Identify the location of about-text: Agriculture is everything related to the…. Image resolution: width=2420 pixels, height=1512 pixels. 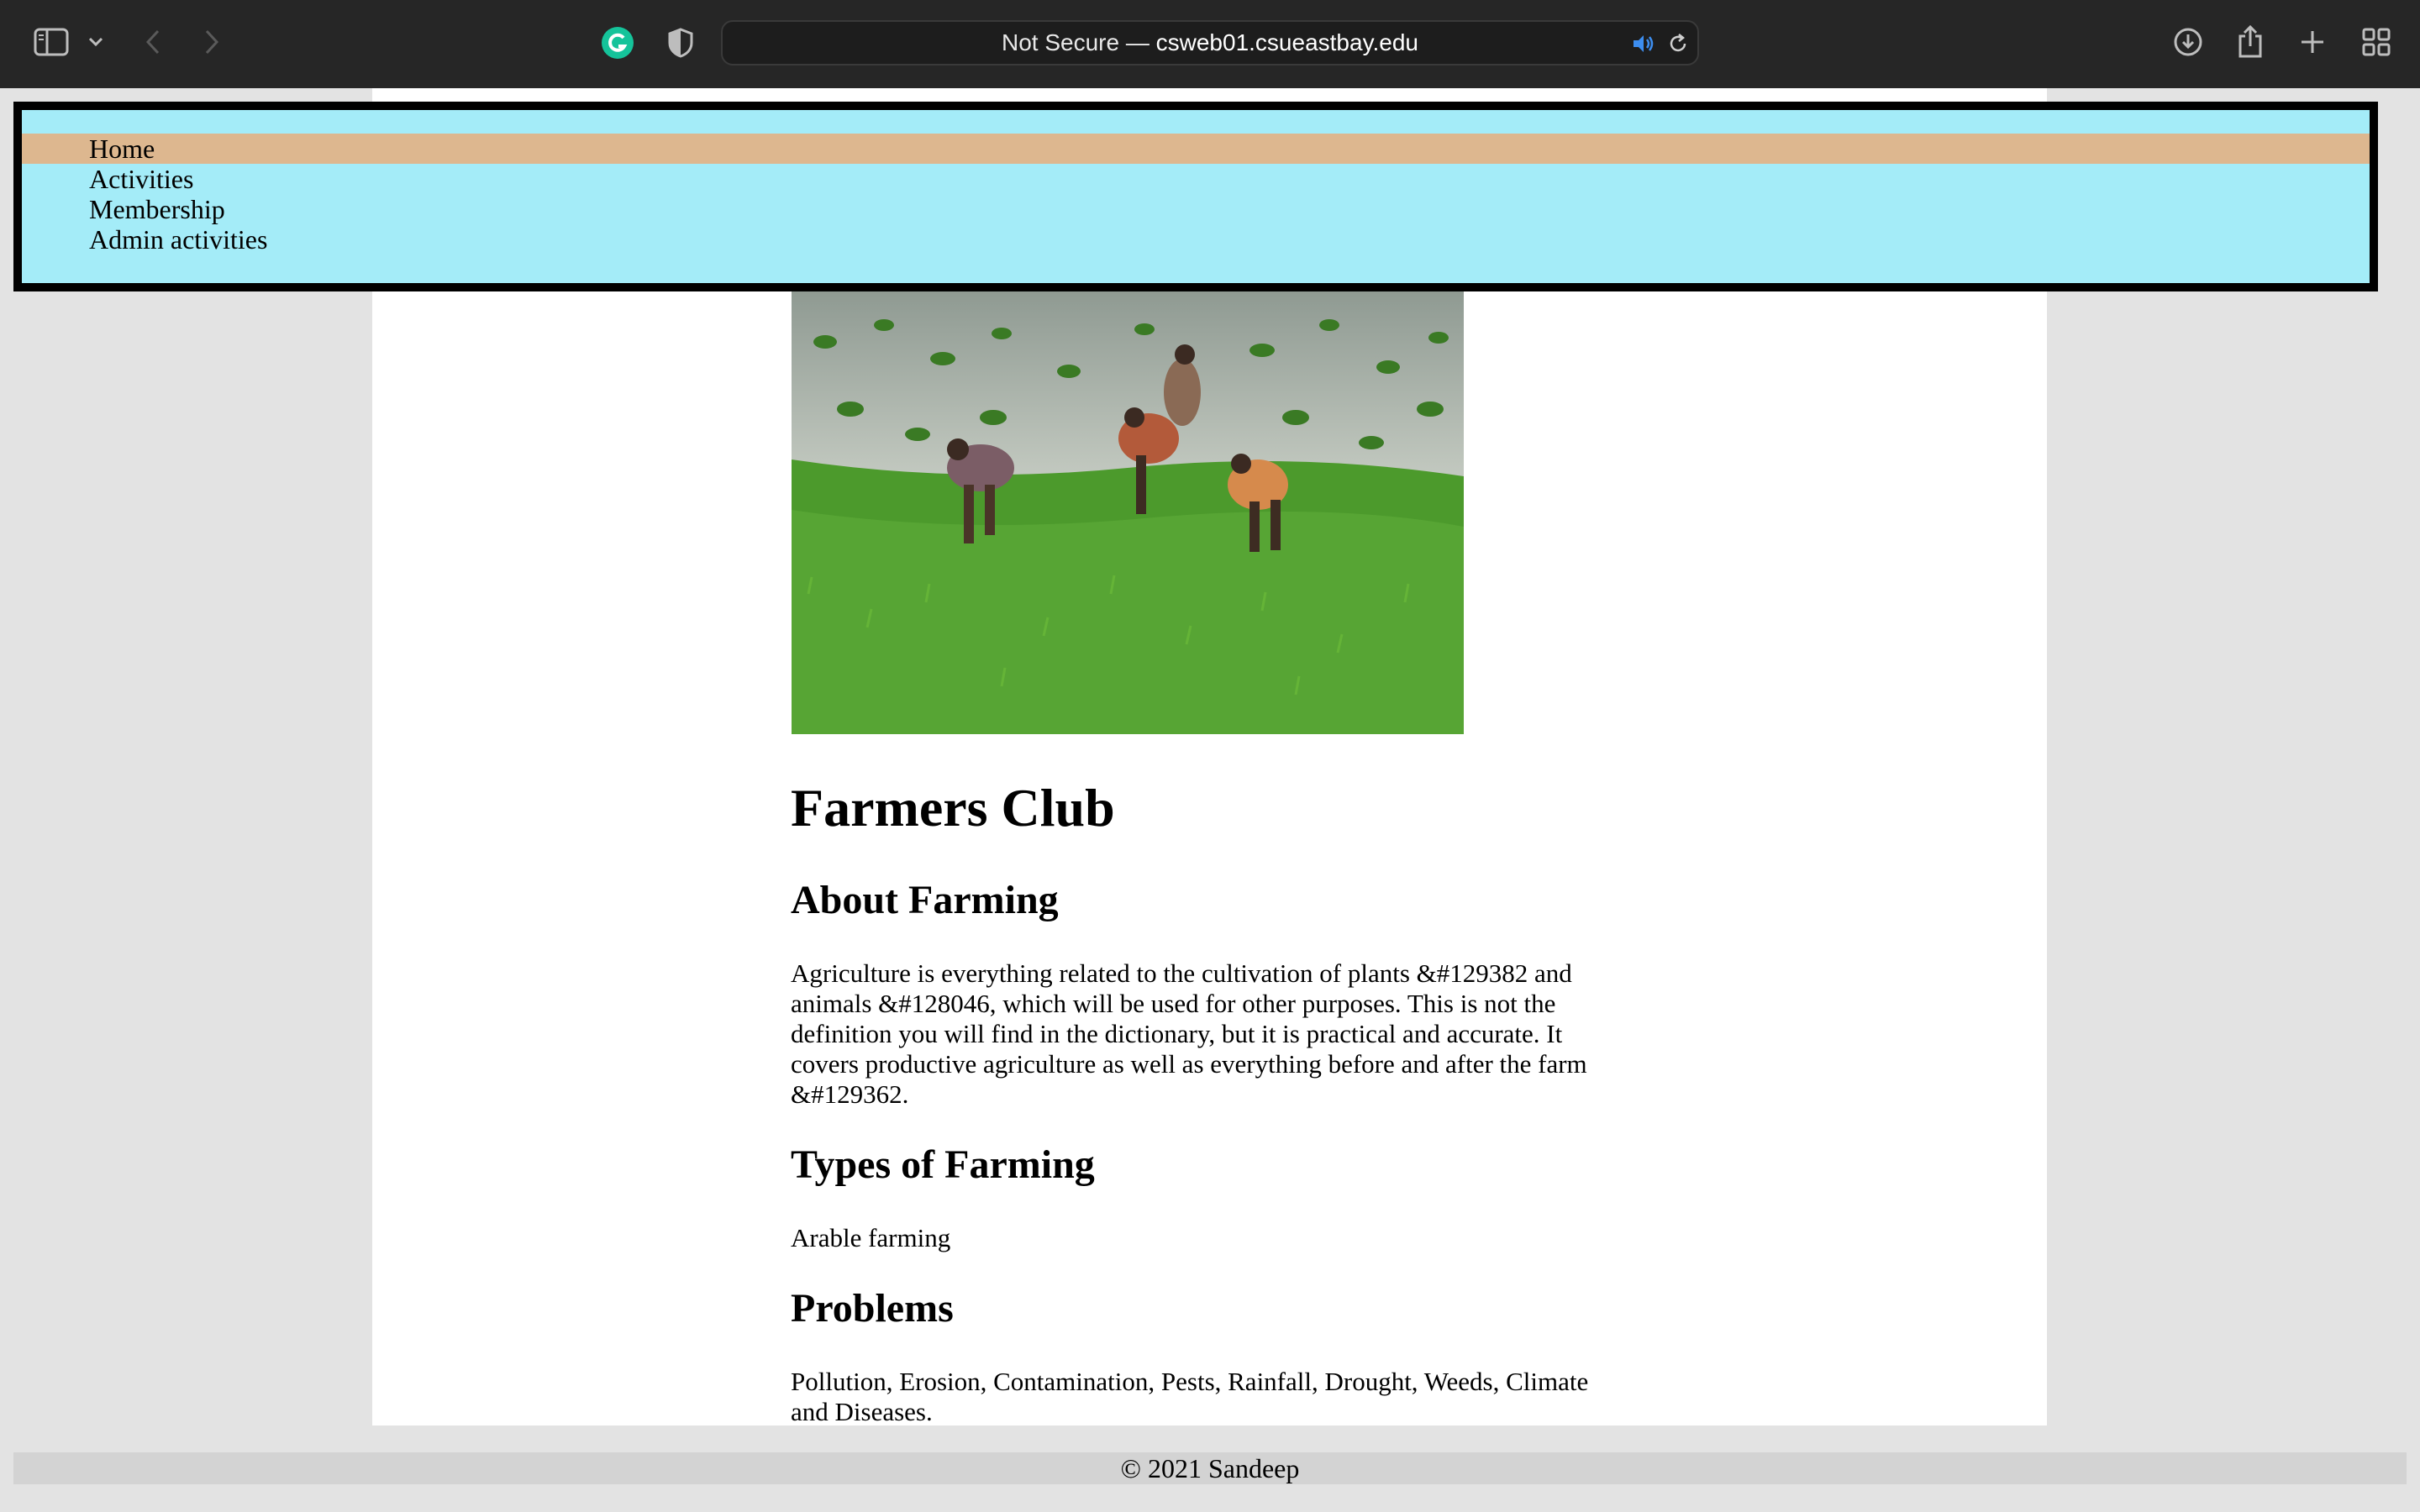
(1189, 1033).